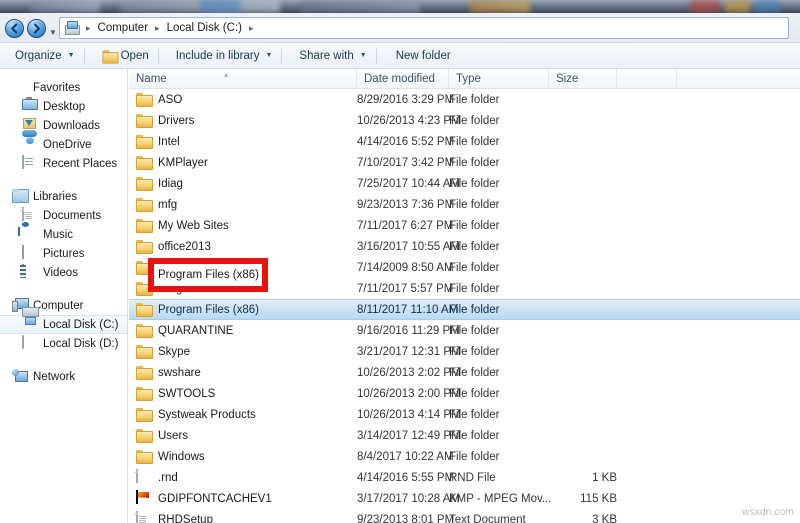  What do you see at coordinates (125, 55) in the screenshot?
I see `open-button: Open` at bounding box center [125, 55].